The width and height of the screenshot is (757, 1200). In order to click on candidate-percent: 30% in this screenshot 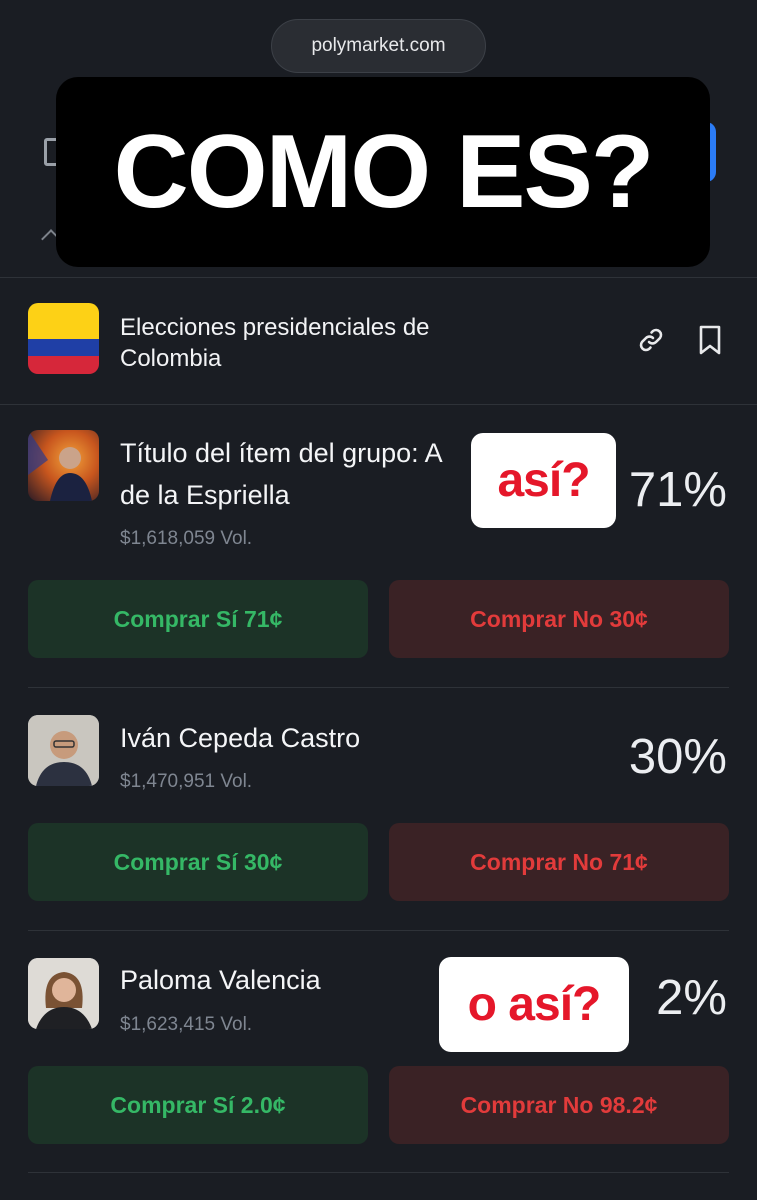, I will do `click(677, 757)`.